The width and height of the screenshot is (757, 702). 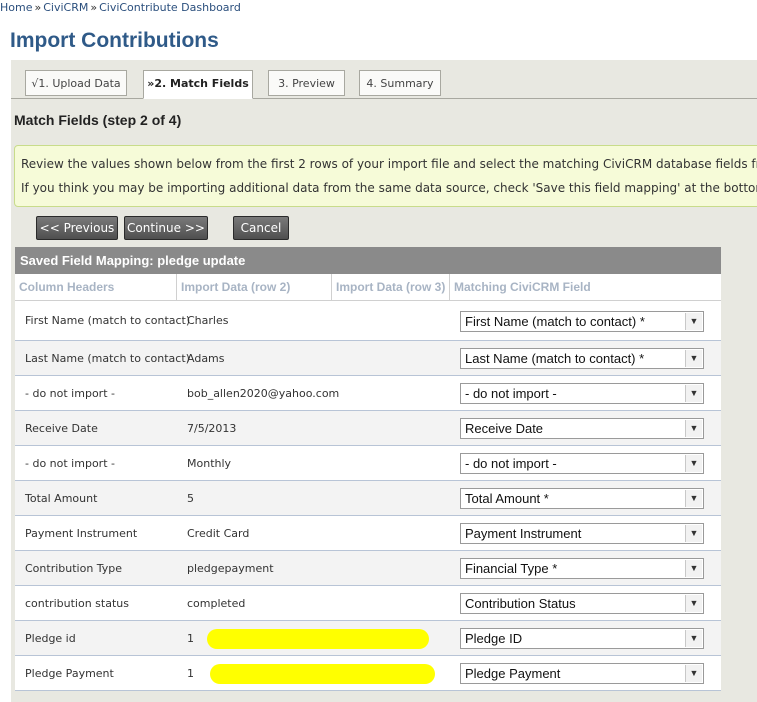 What do you see at coordinates (582, 673) in the screenshot?
I see `civicrm-field-select: Pledge Payment ▼` at bounding box center [582, 673].